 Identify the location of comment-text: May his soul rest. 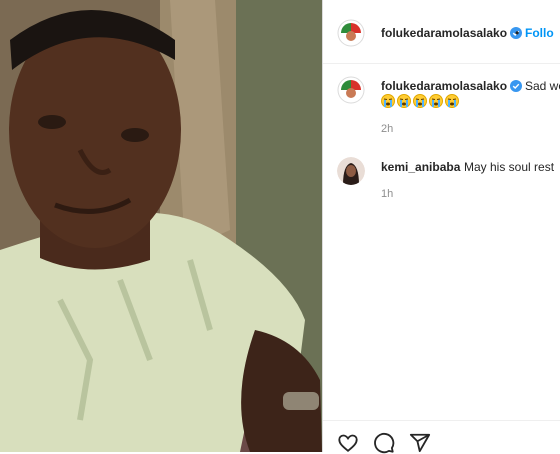
(509, 167).